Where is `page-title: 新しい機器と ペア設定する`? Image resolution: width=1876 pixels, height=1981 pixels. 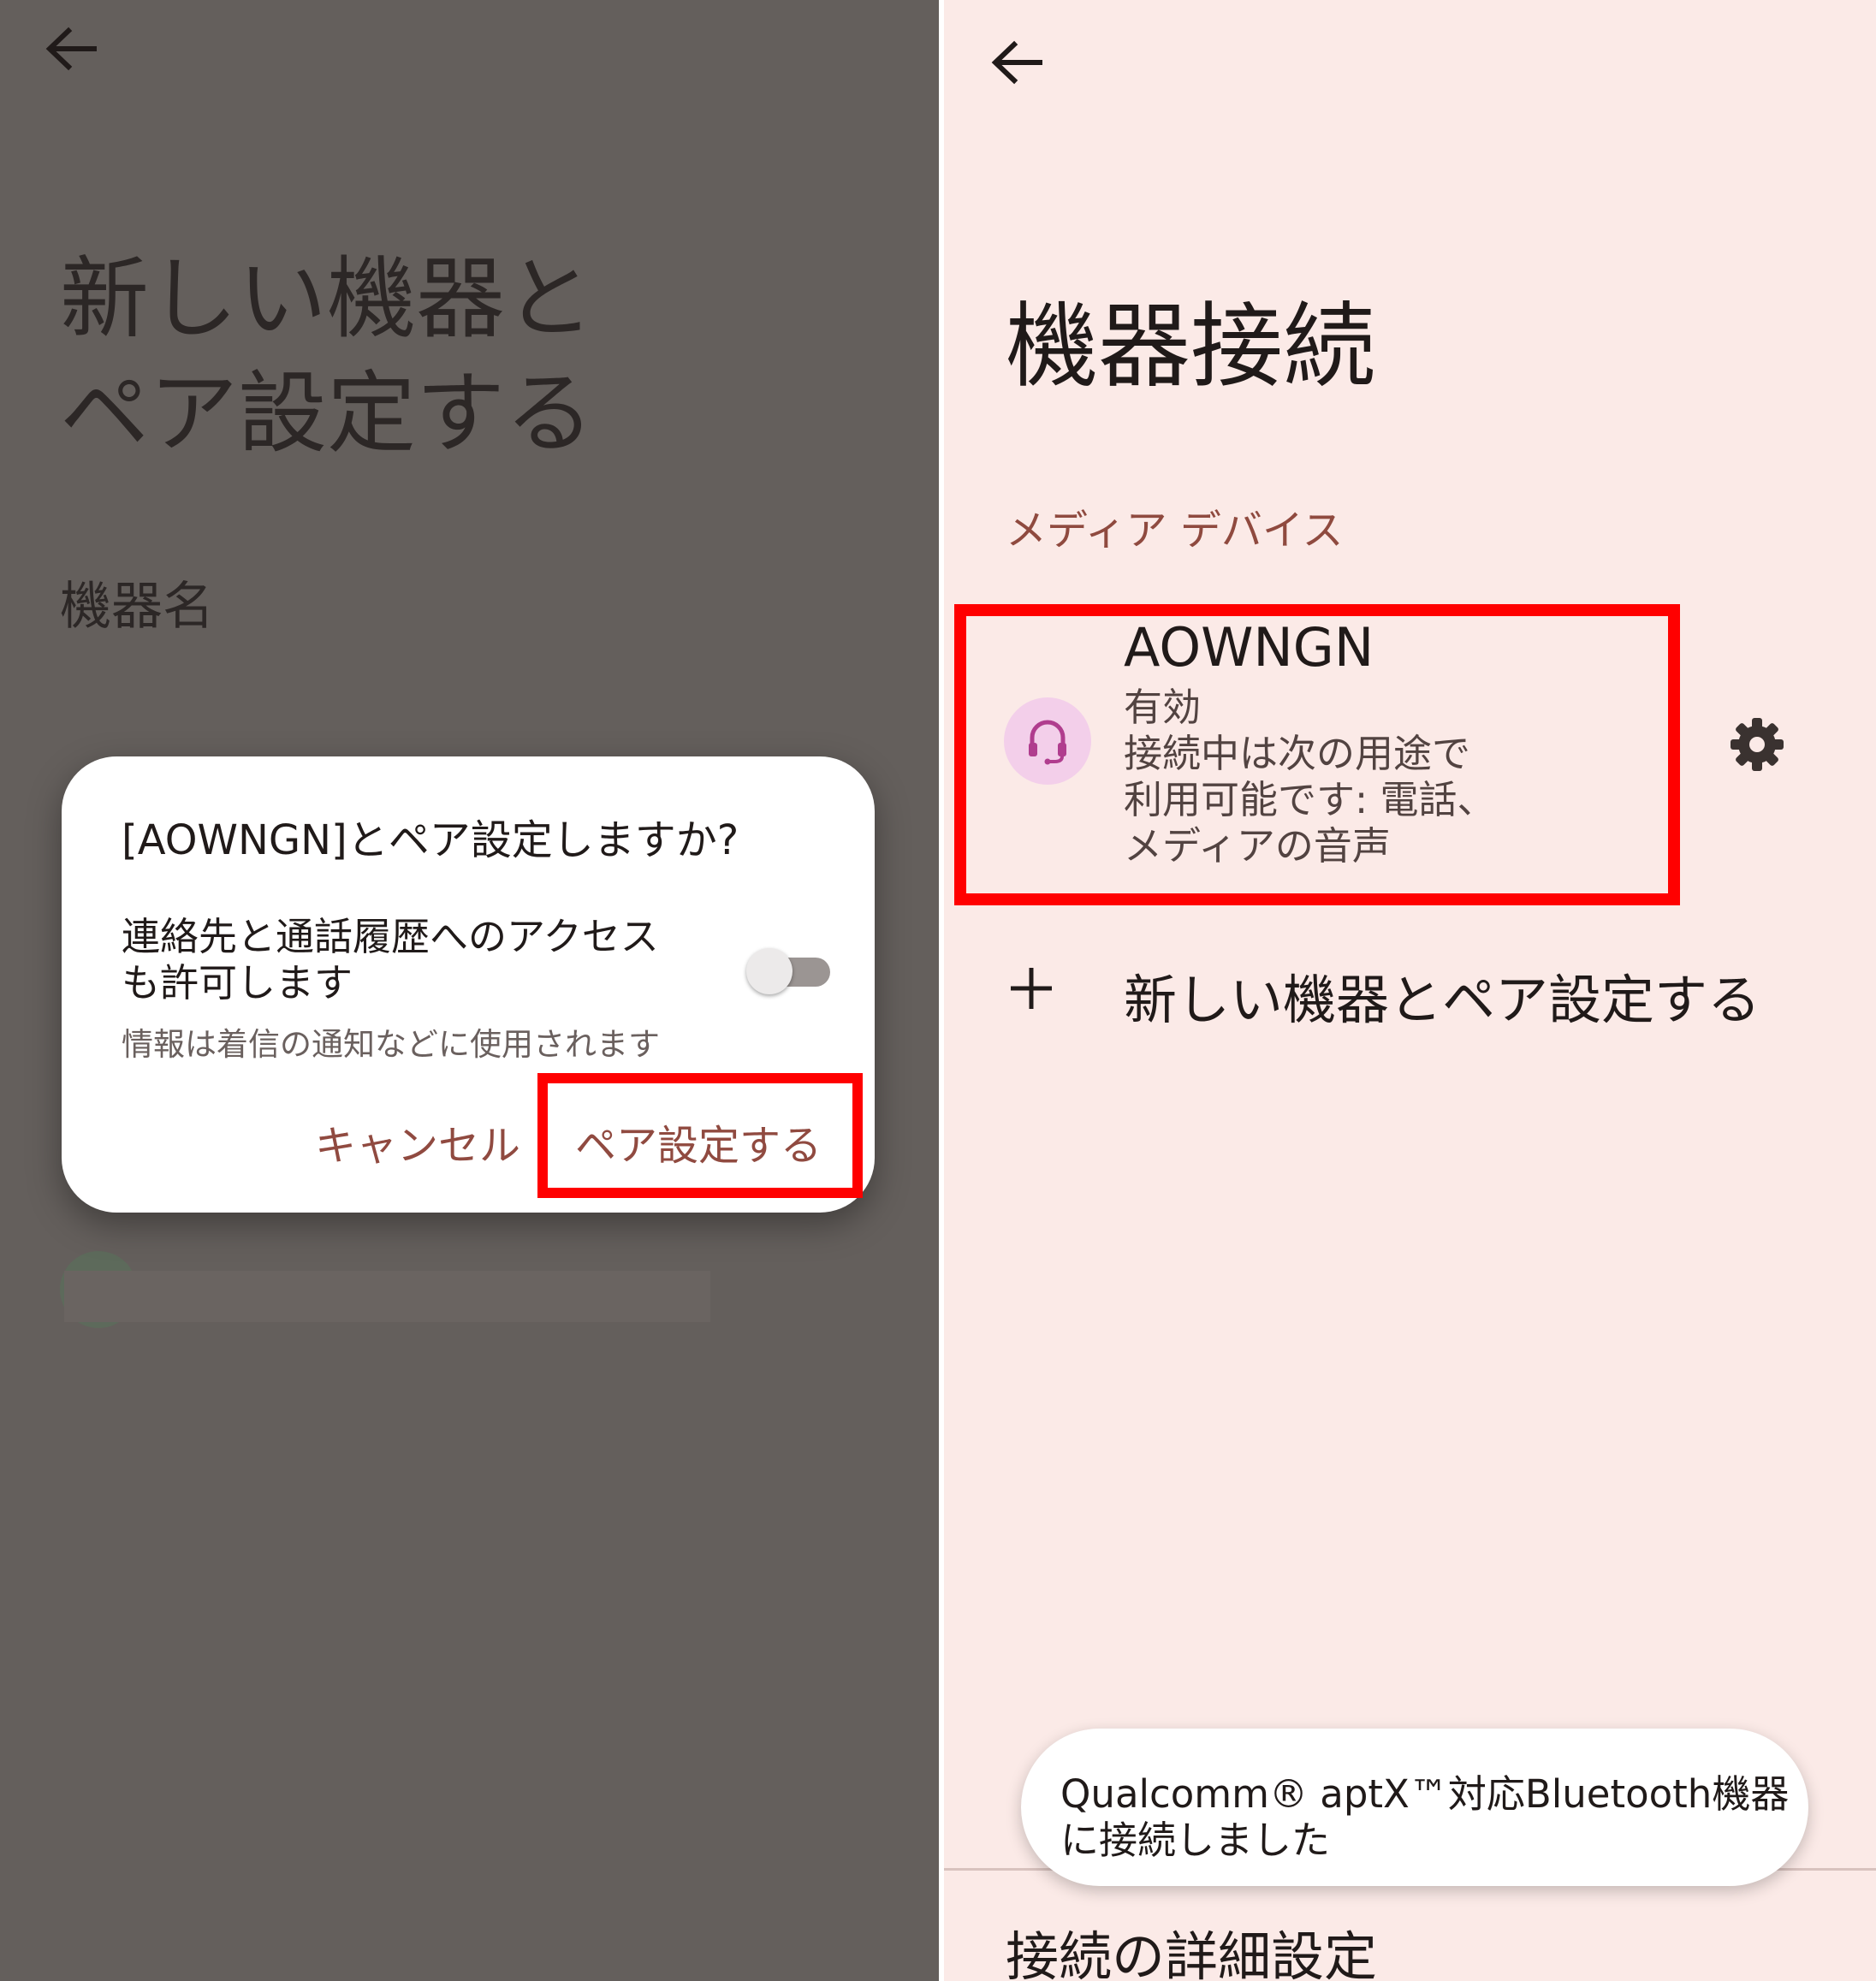 page-title: 新しい機器と ペア設定する is located at coordinates (445, 356).